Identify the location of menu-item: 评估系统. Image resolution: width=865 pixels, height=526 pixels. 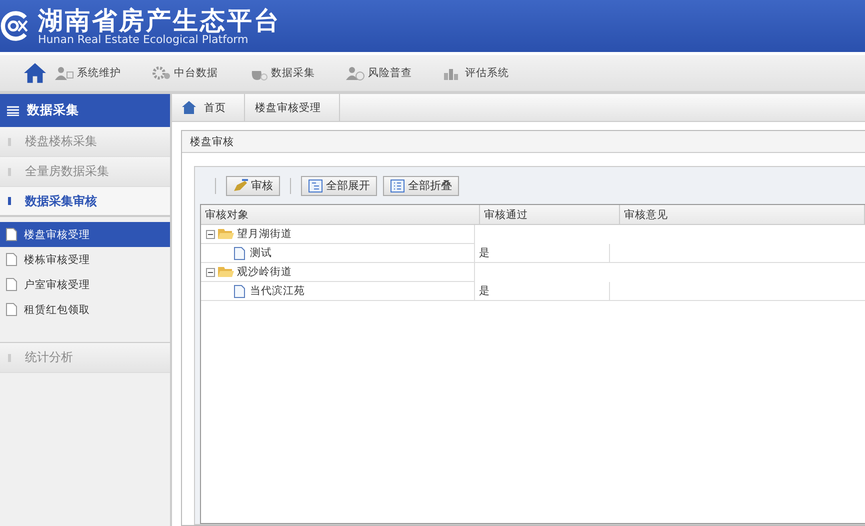
(475, 73).